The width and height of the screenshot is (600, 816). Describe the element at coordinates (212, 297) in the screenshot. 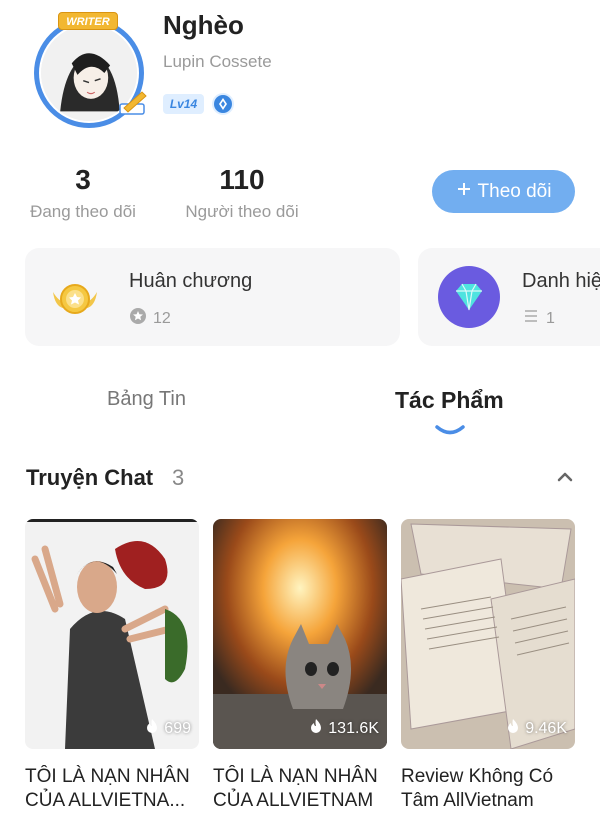

I see `medals-card: Huân chương 12` at that location.